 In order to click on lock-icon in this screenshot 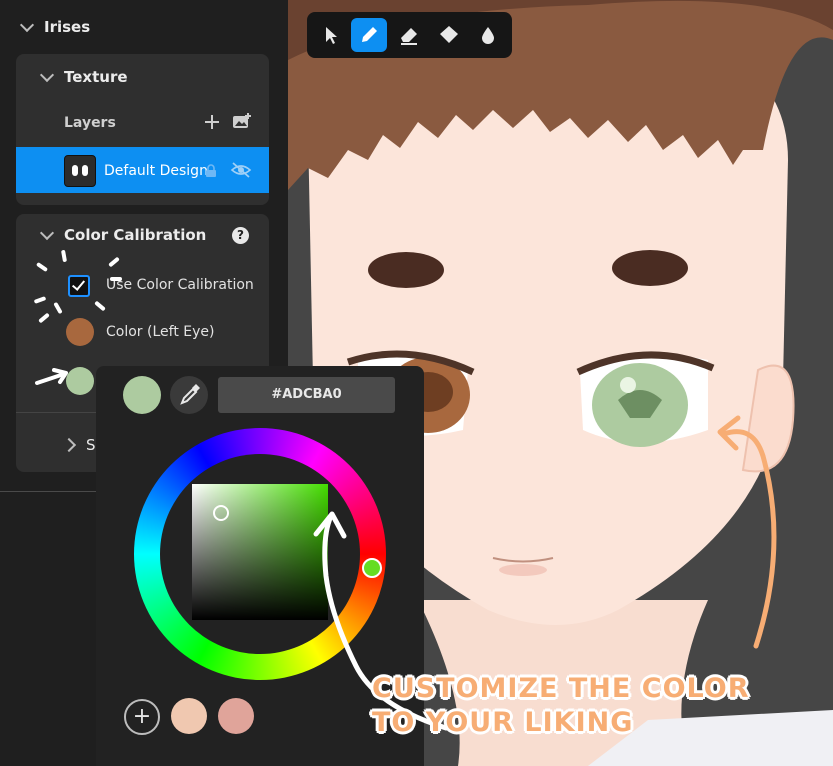, I will do `click(211, 171)`.